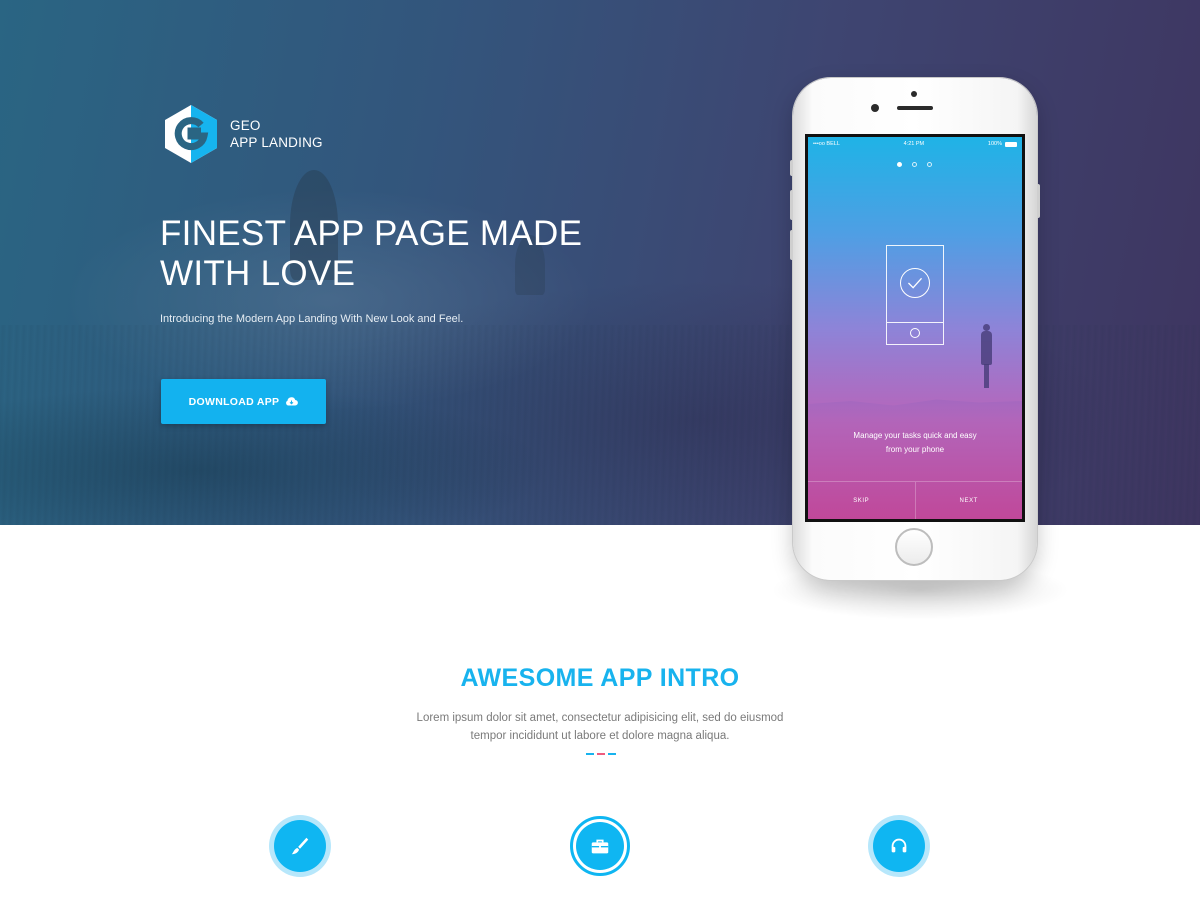 The width and height of the screenshot is (1200, 900). I want to click on phone-outline-illustration, so click(915, 295).